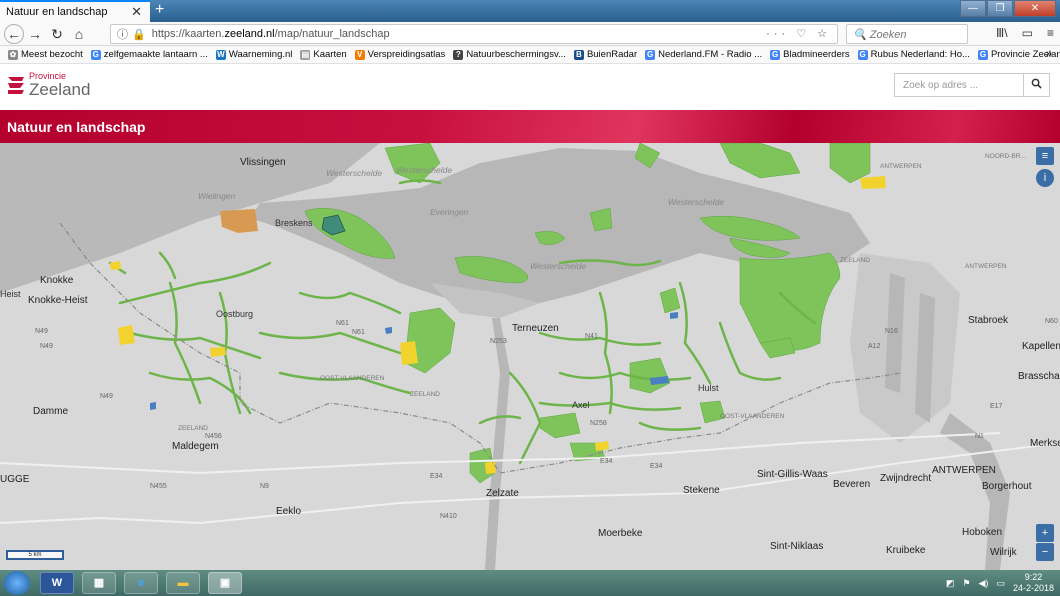 This screenshot has height=596, width=1060. I want to click on address-search-button, so click(1037, 85).